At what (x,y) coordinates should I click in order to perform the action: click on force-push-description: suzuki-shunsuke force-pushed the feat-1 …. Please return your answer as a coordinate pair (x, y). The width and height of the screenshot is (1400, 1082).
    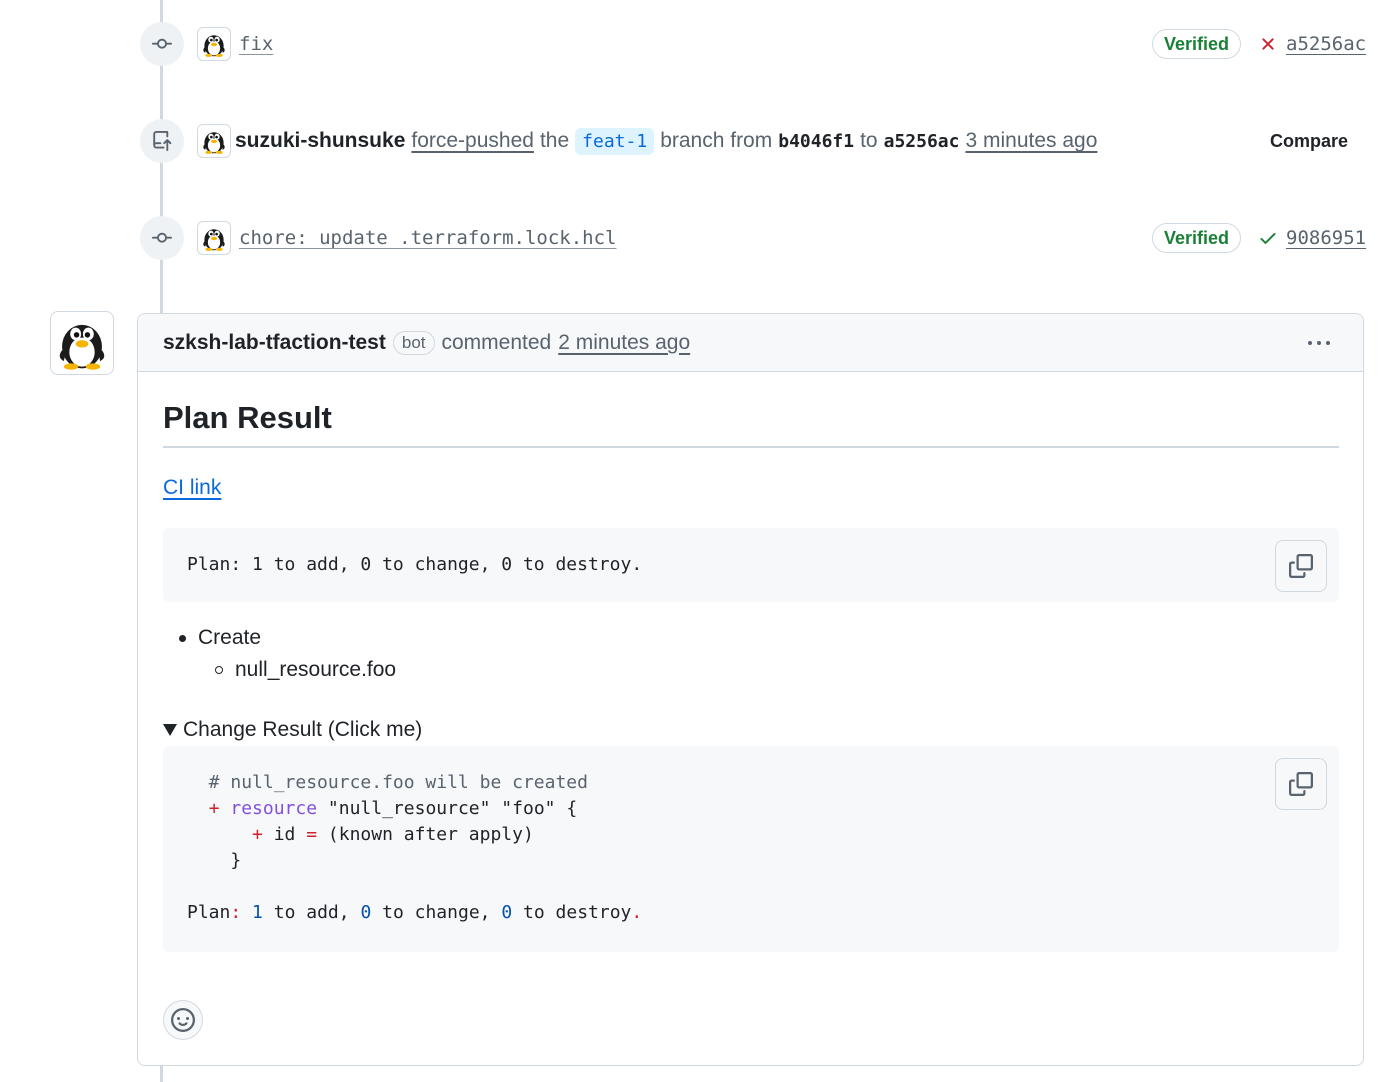
    Looking at the image, I should click on (666, 141).